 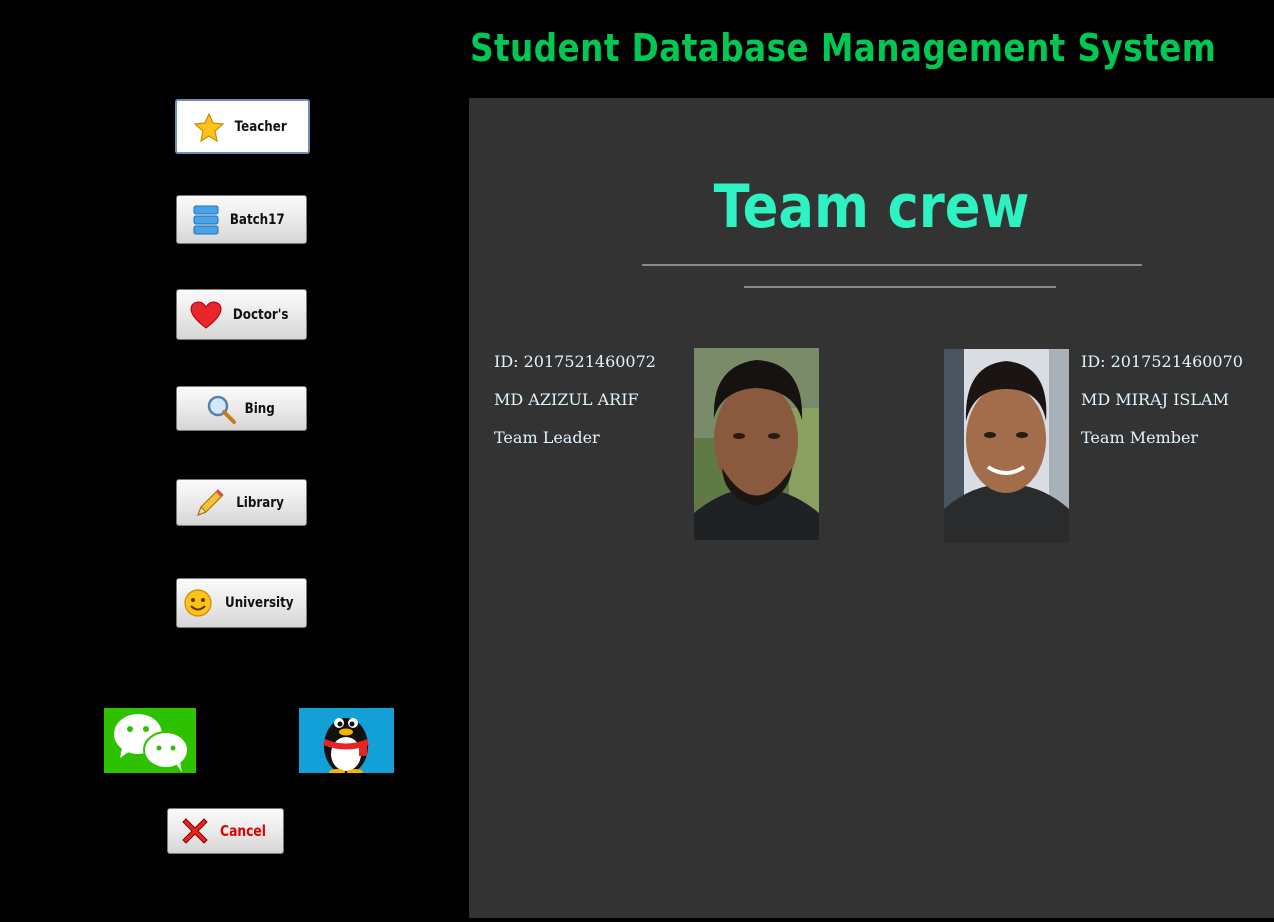 What do you see at coordinates (259, 408) in the screenshot?
I see `bing-label: Bing` at bounding box center [259, 408].